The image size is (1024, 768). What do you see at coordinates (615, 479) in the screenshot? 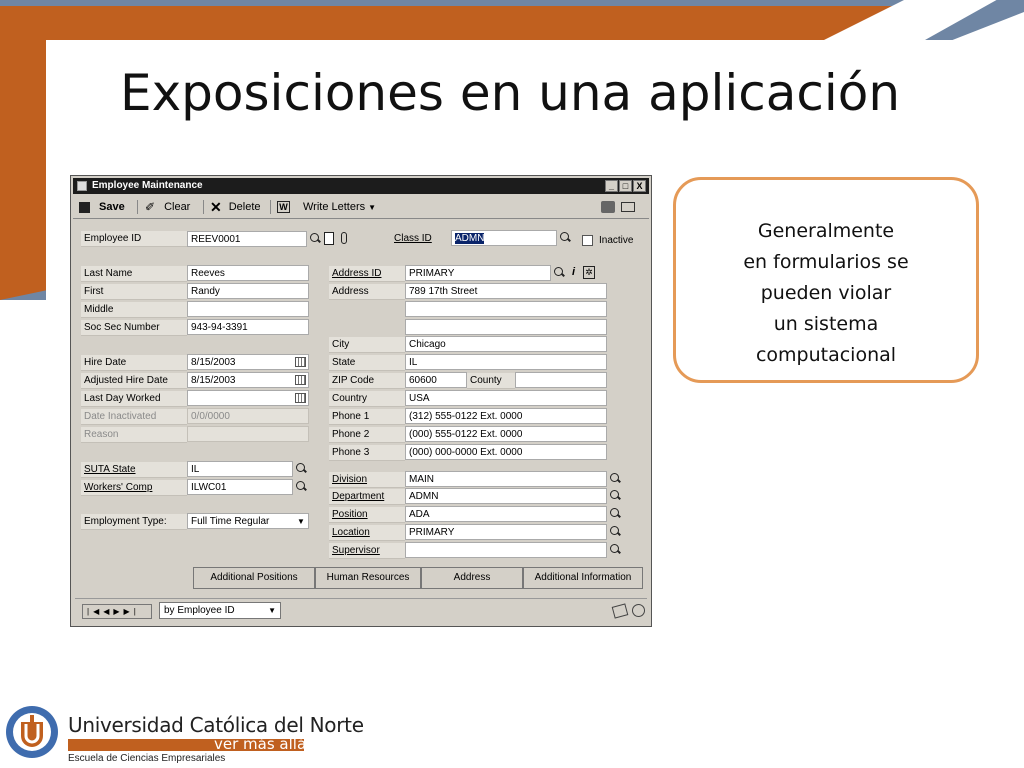
I see `division-lookup-magnifier-icon` at bounding box center [615, 479].